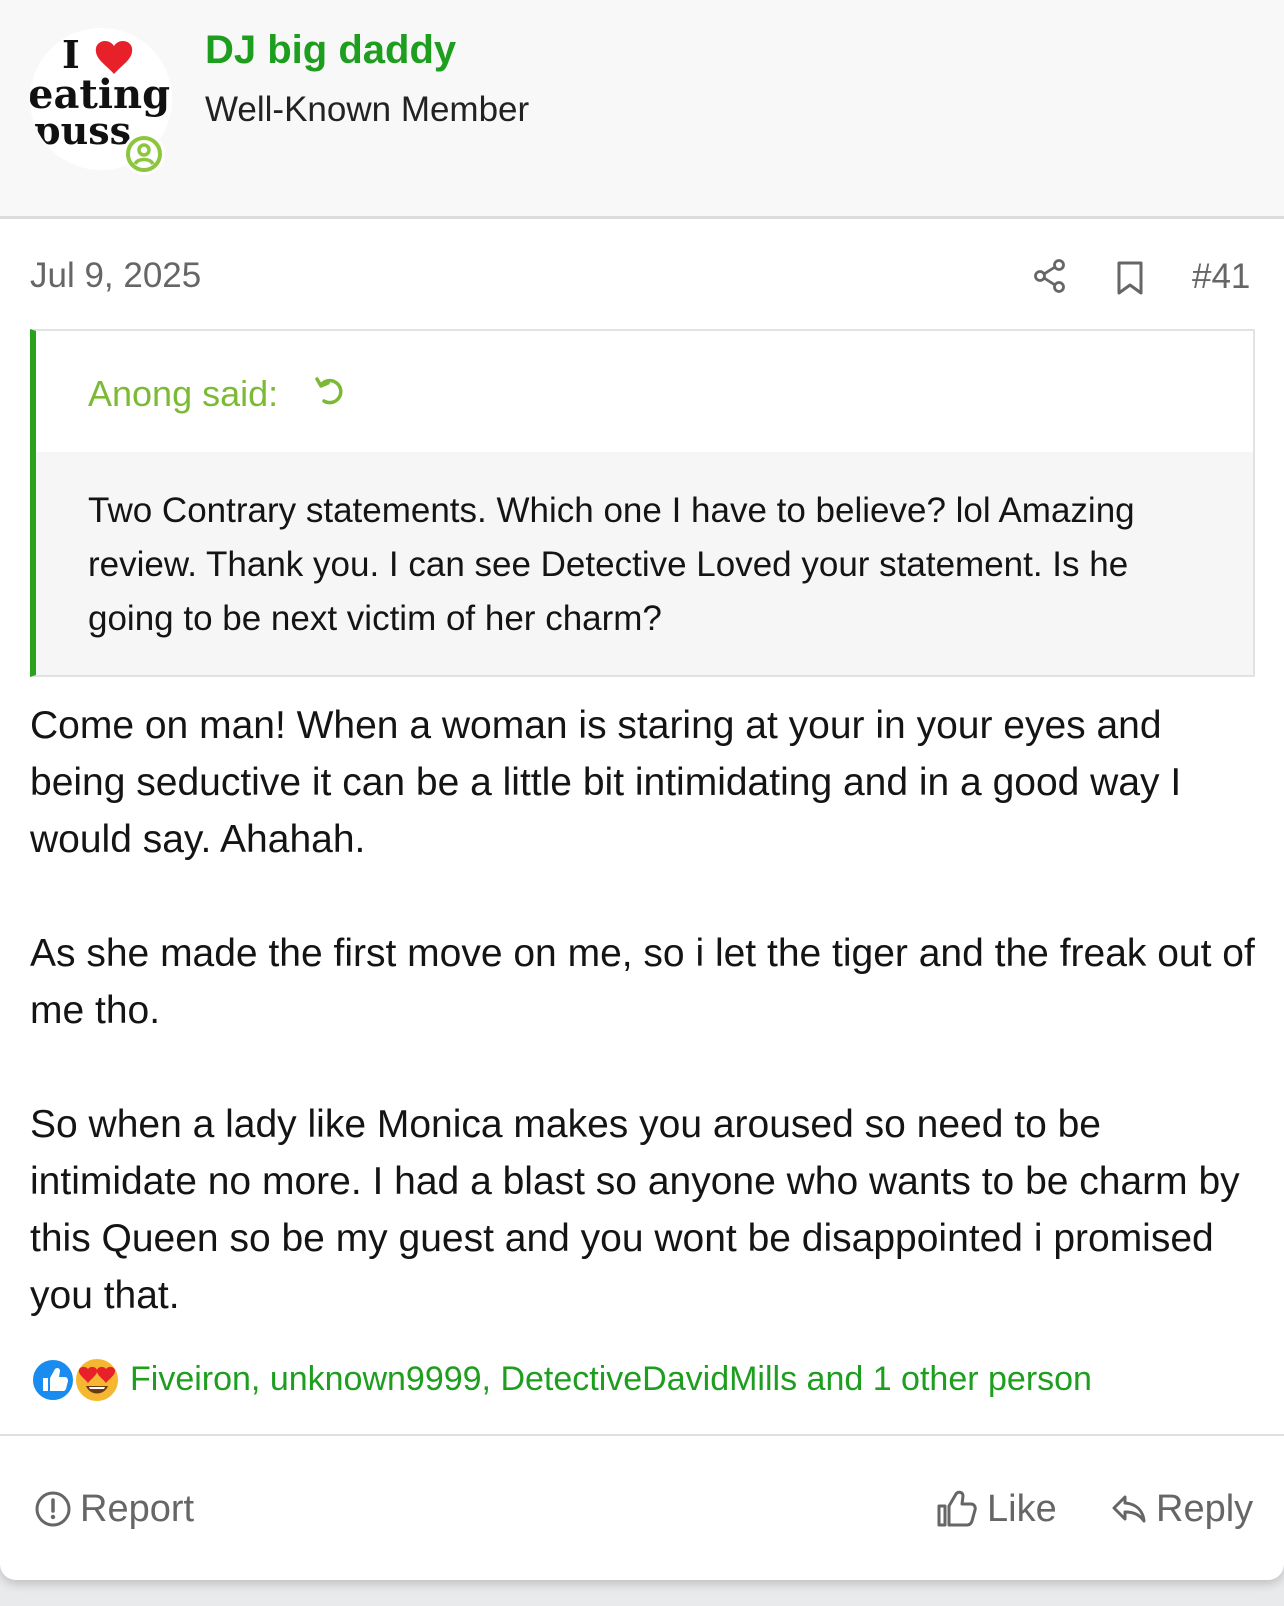 Image resolution: width=1284 pixels, height=1606 pixels. Describe the element at coordinates (957, 1508) in the screenshot. I see `thumbs-up-icon` at that location.